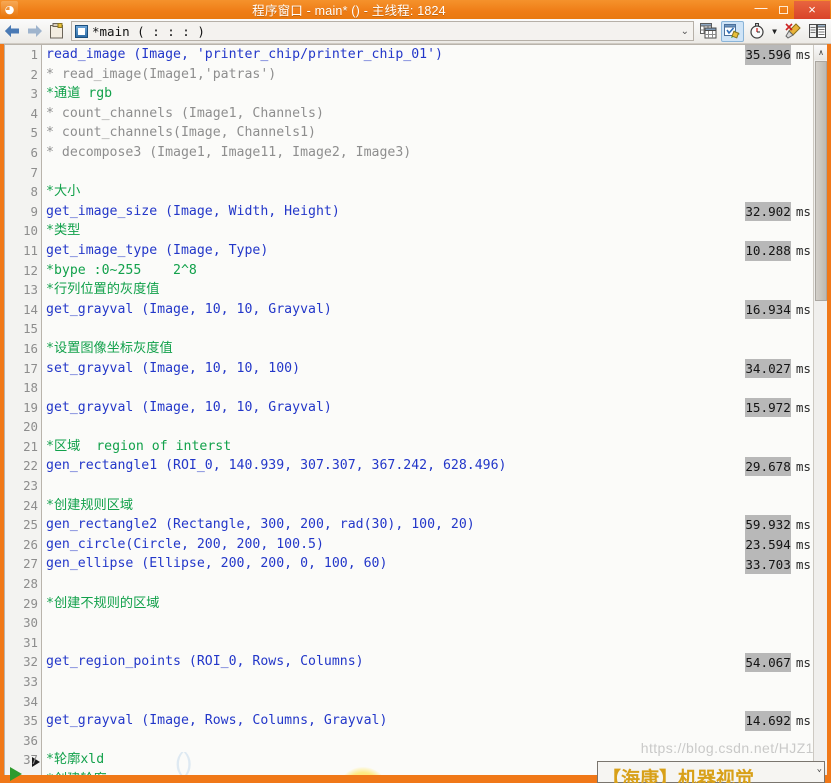  I want to click on list-window-icon, so click(817, 31).